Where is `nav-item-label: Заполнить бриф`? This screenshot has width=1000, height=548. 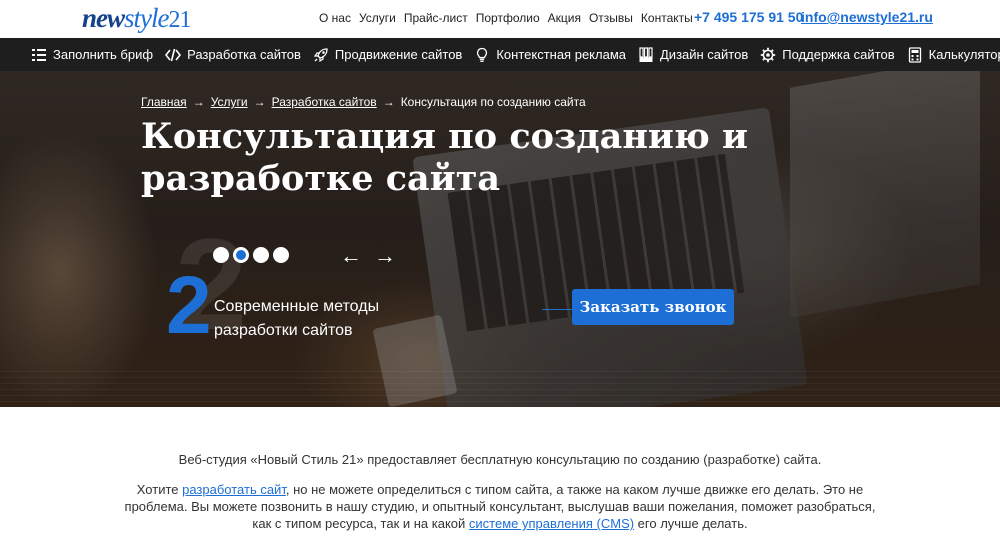
nav-item-label: Заполнить бриф is located at coordinates (103, 54).